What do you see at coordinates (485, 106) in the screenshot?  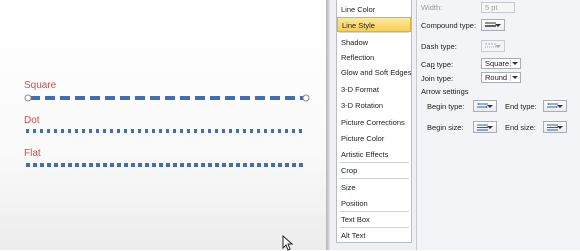 I see `begin-type-button` at bounding box center [485, 106].